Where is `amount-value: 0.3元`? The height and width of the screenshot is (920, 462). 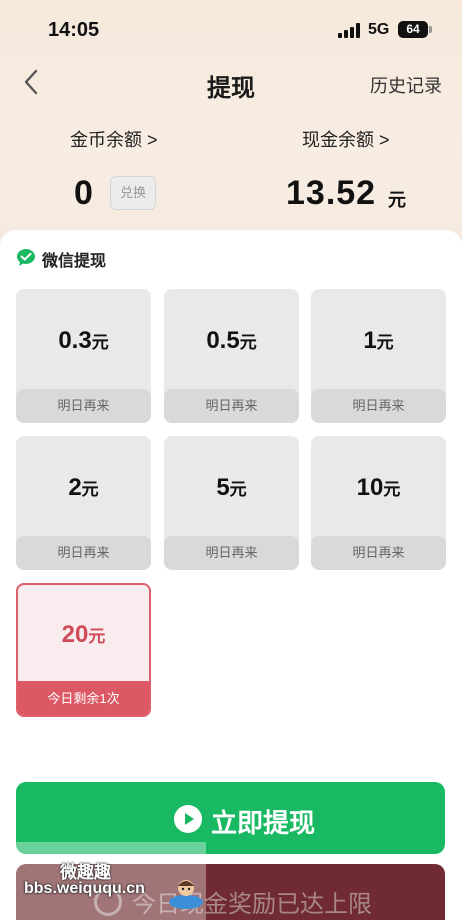 amount-value: 0.3元 is located at coordinates (83, 340).